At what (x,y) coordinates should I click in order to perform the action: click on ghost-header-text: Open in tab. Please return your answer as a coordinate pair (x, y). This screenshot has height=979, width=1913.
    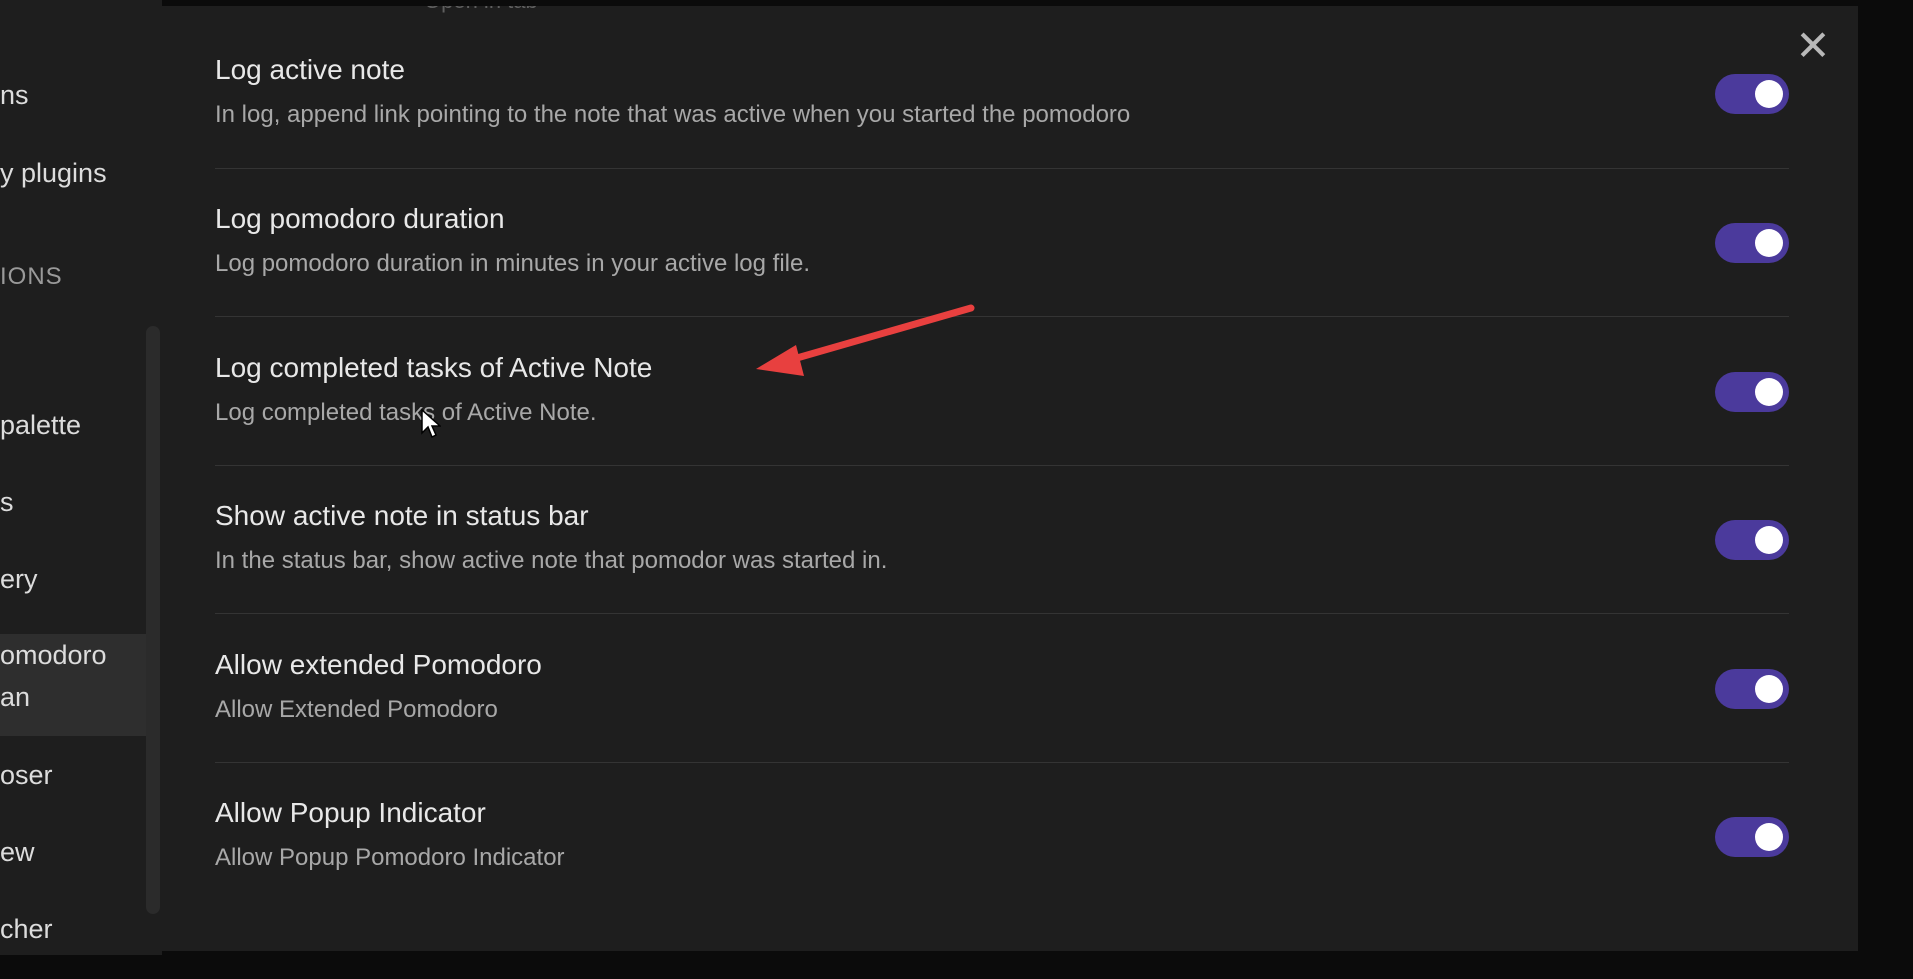
    Looking at the image, I should click on (481, 10).